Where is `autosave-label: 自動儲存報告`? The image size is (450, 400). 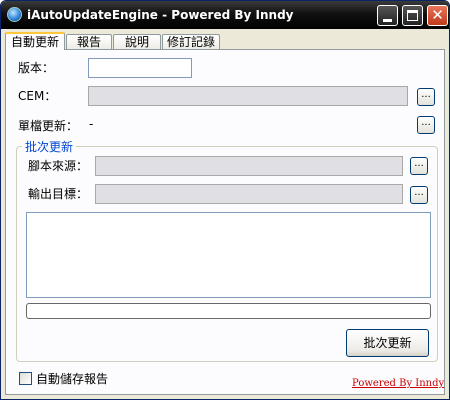
autosave-label: 自動儲存報告 is located at coordinates (72, 378).